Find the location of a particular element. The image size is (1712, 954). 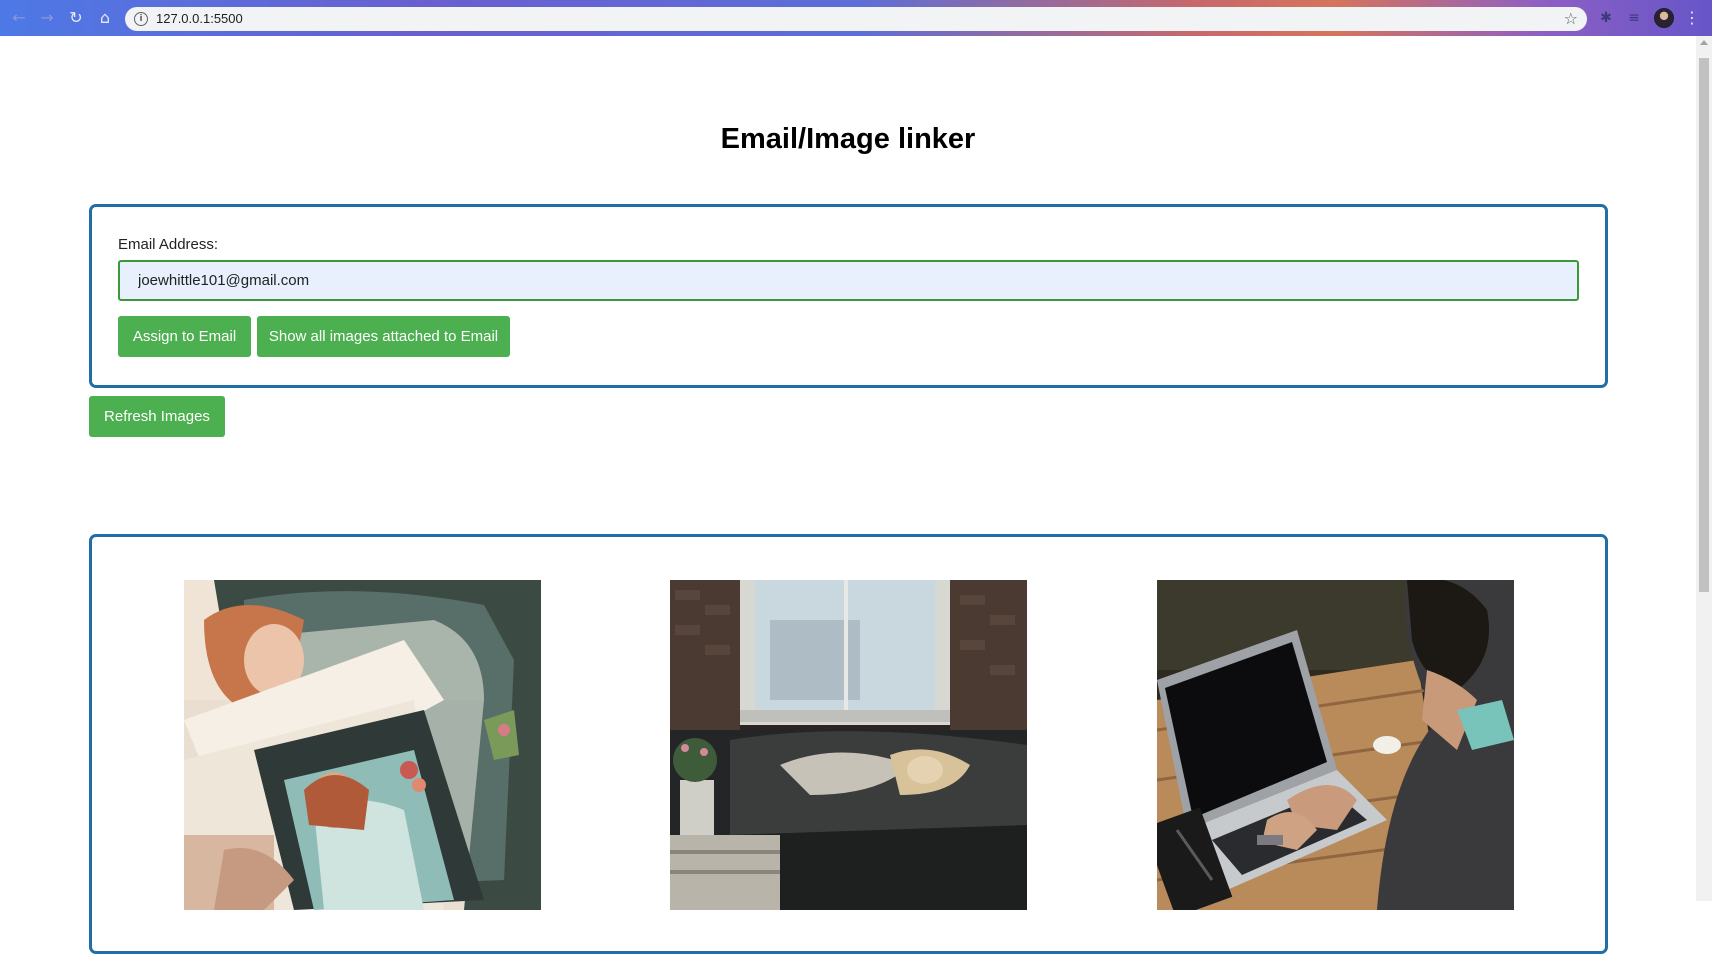

couple-car-photo is located at coordinates (362, 745).